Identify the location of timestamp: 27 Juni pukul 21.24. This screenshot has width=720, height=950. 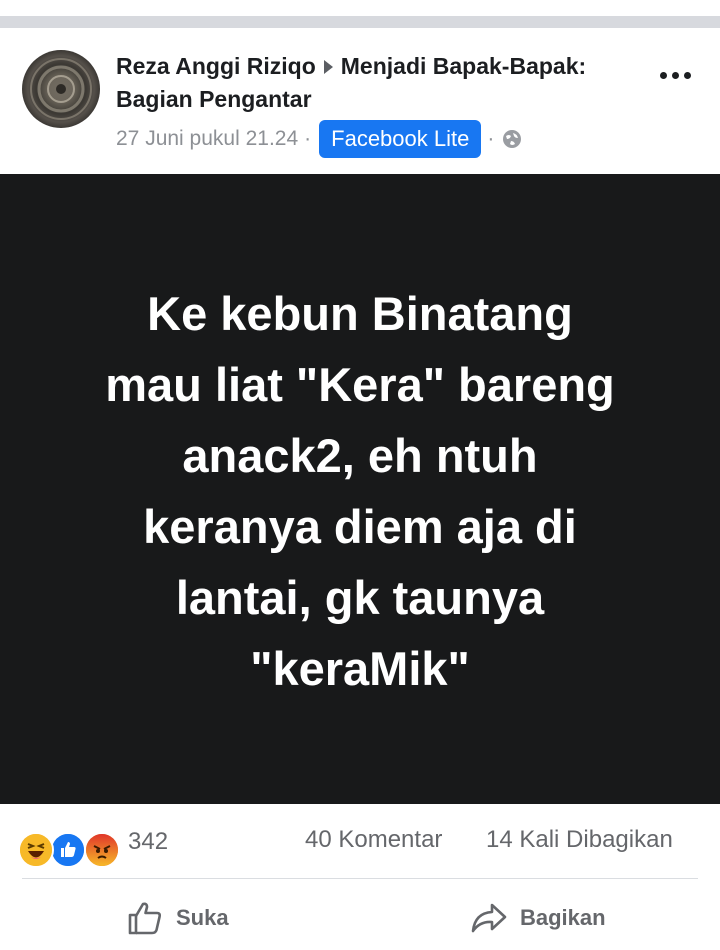
(207, 139).